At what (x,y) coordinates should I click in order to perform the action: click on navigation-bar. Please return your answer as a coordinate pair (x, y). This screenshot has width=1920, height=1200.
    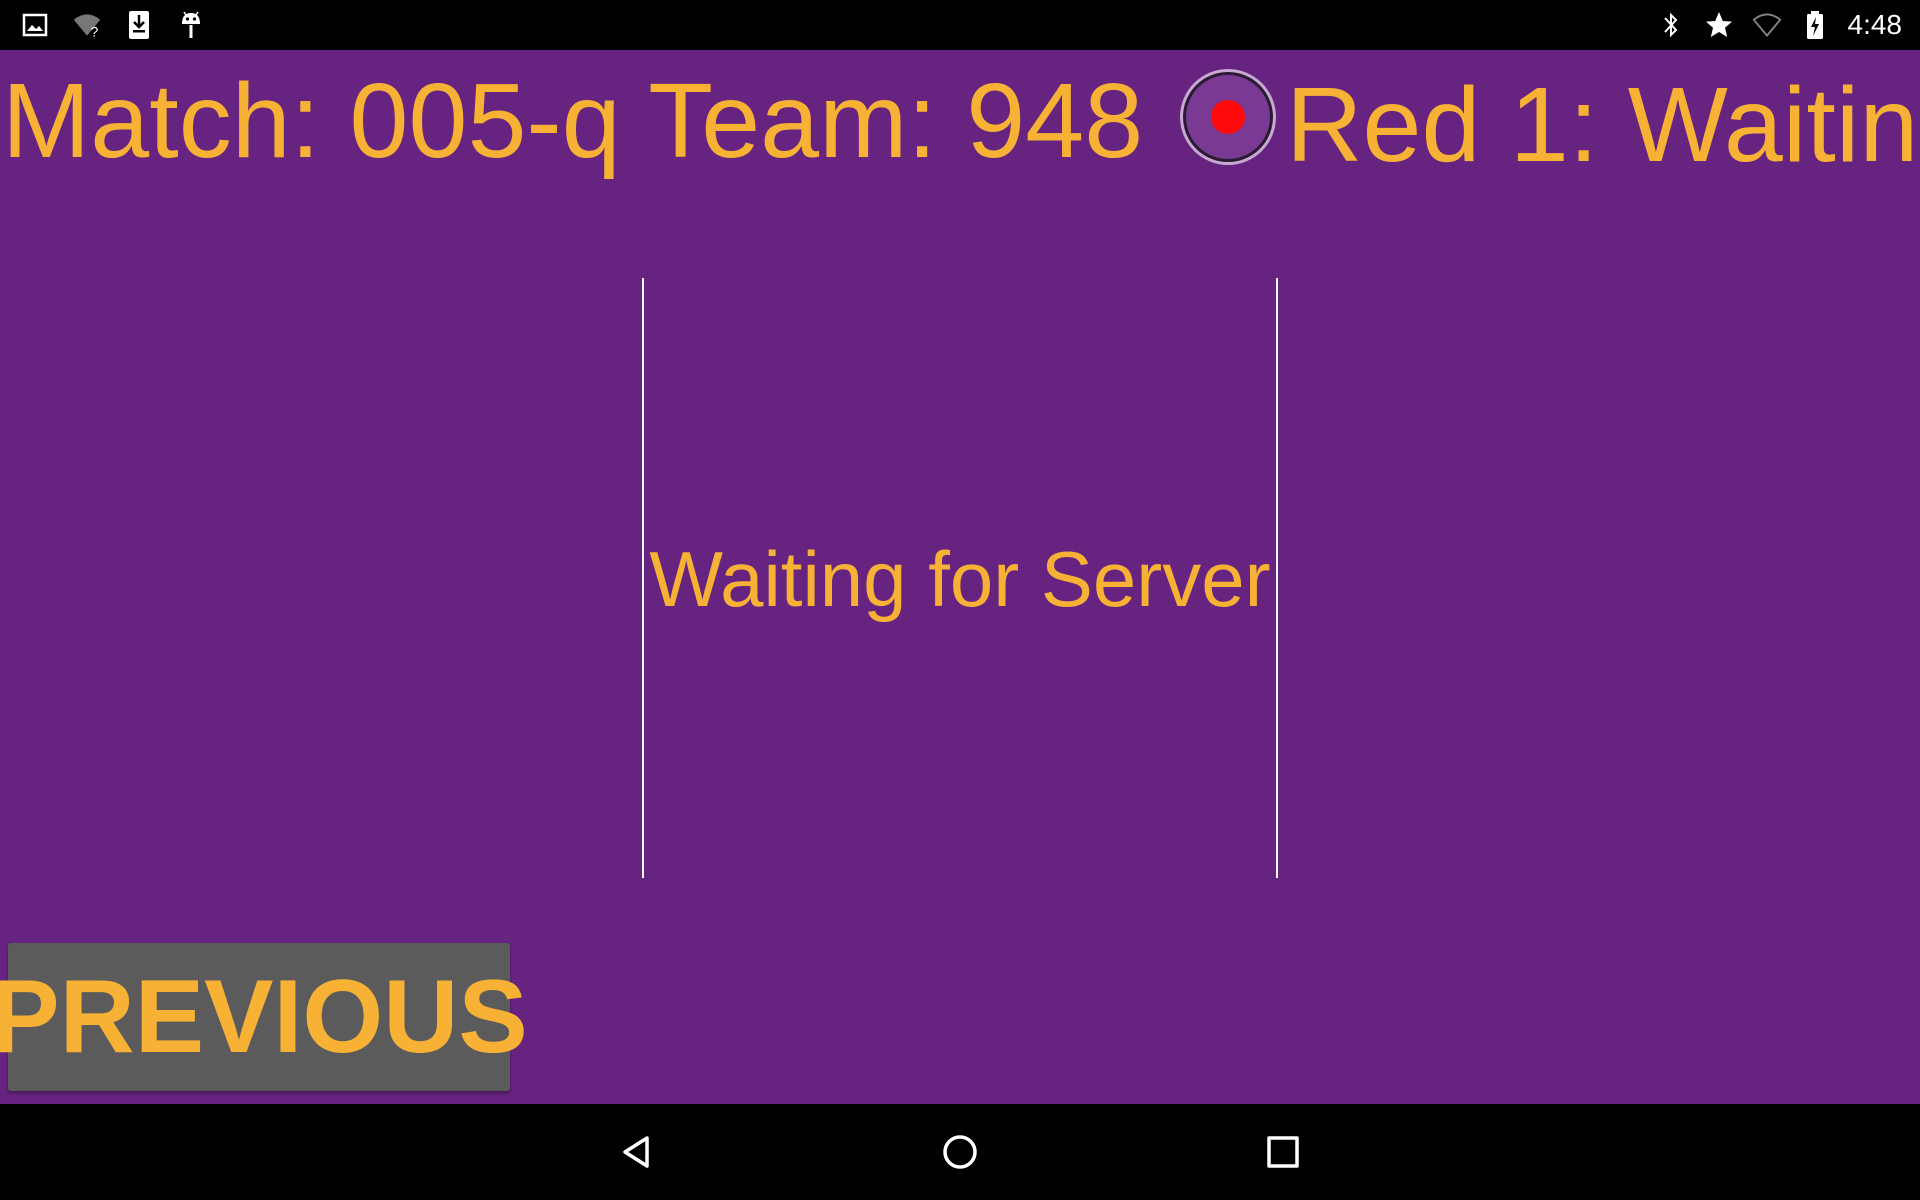
    Looking at the image, I should click on (960, 1152).